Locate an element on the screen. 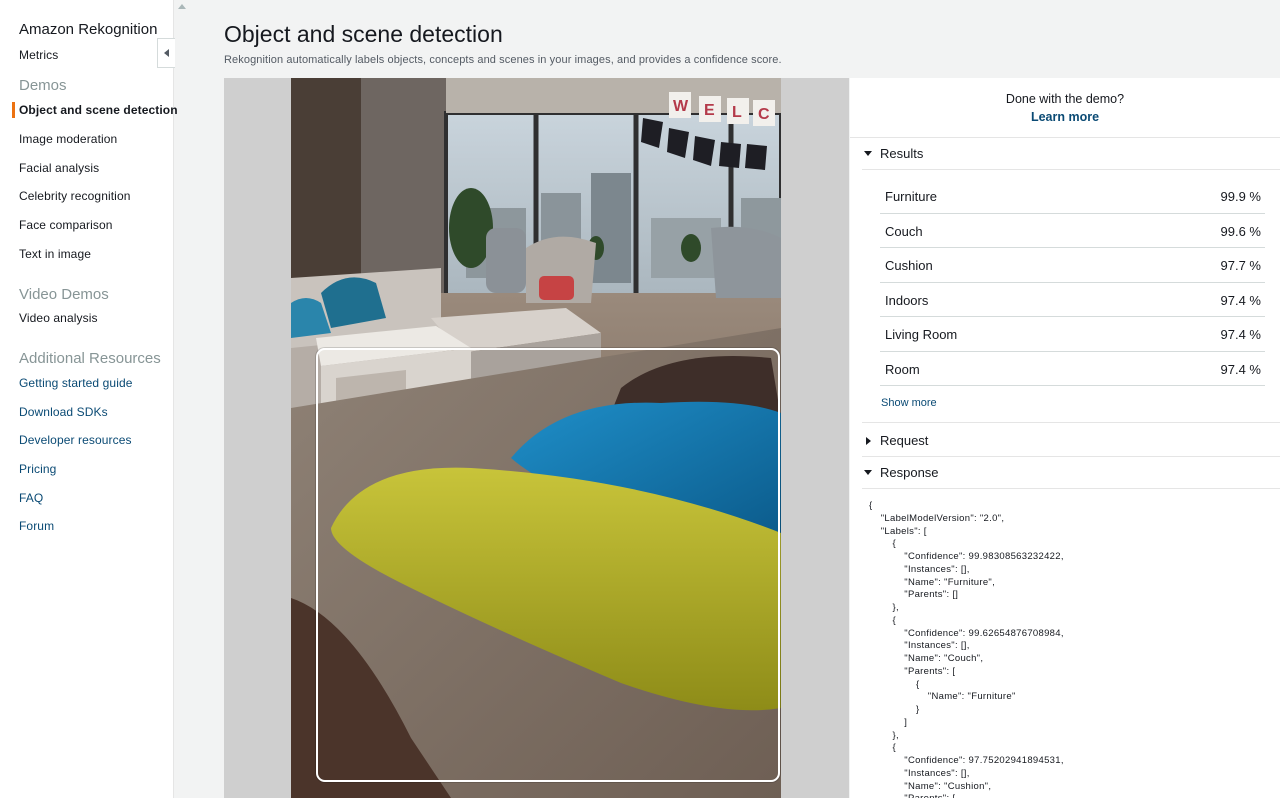 The width and height of the screenshot is (1280, 798). response-section-toggle: Response is located at coordinates (901, 472).